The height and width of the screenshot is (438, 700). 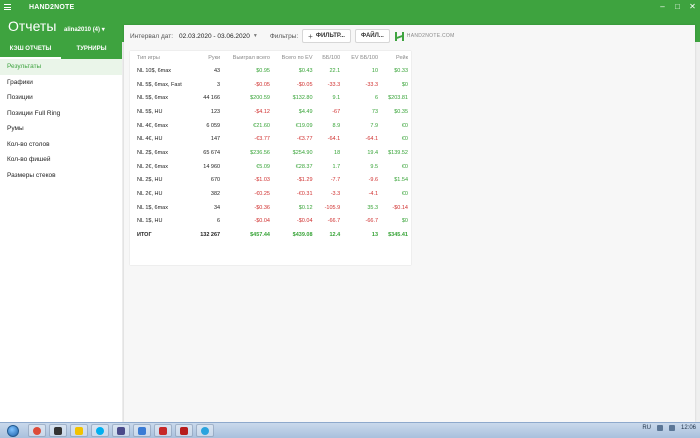 I want to click on total-cell: 13, so click(x=375, y=235).